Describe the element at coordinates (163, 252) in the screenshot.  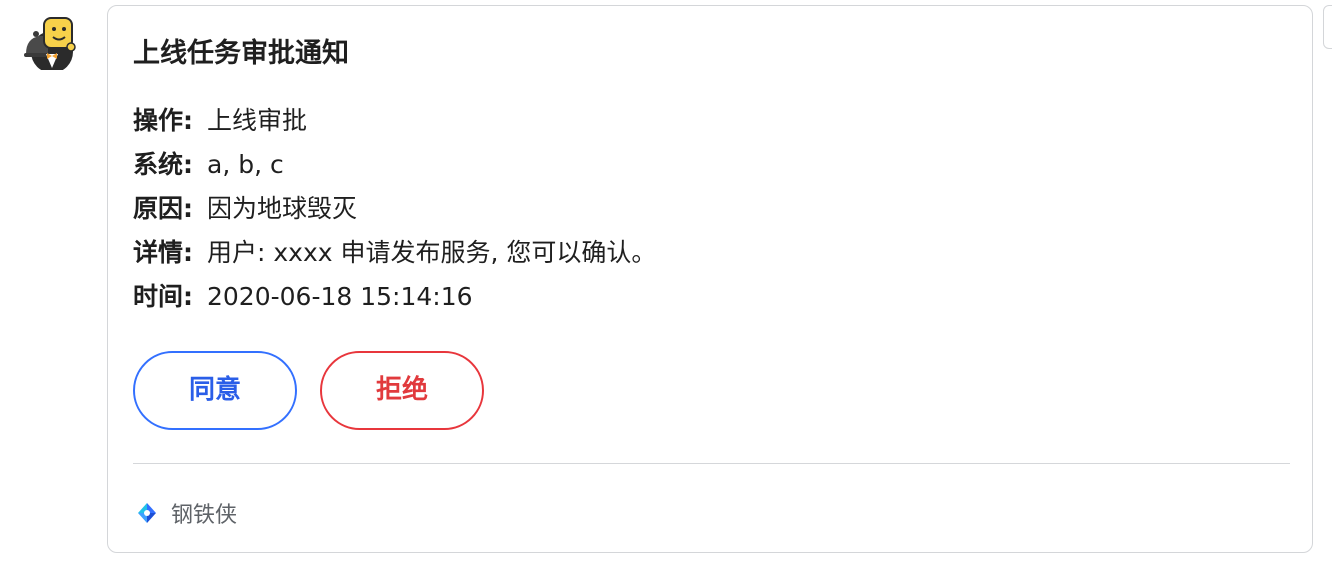
I see `field-label: 详情:` at that location.